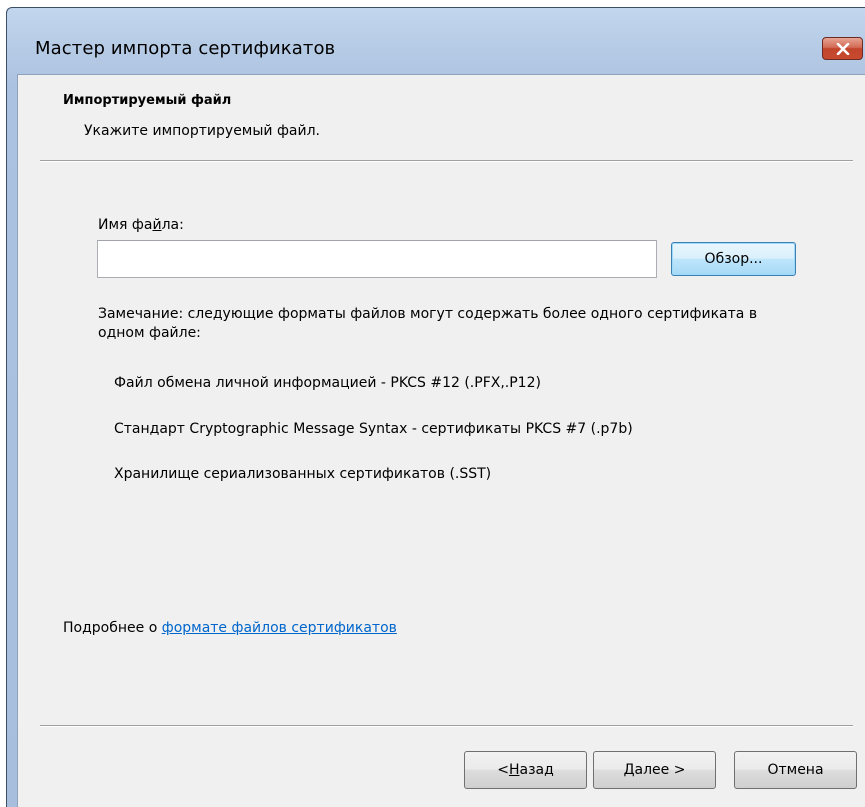  What do you see at coordinates (660, 770) in the screenshot?
I see `next-button-label-part: алее >` at bounding box center [660, 770].